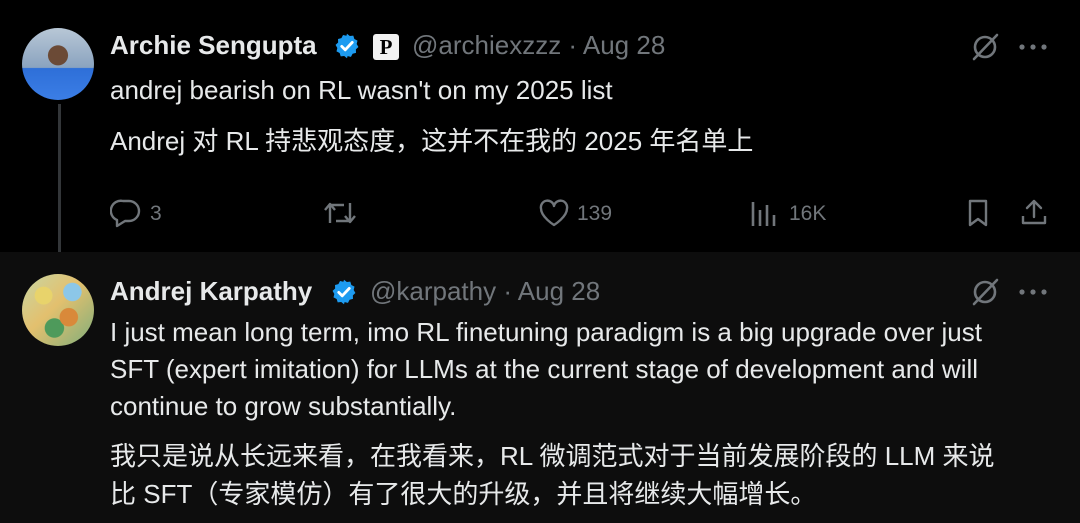 The image size is (1080, 523). Describe the element at coordinates (807, 214) in the screenshot. I see `view-count: 16K` at that location.